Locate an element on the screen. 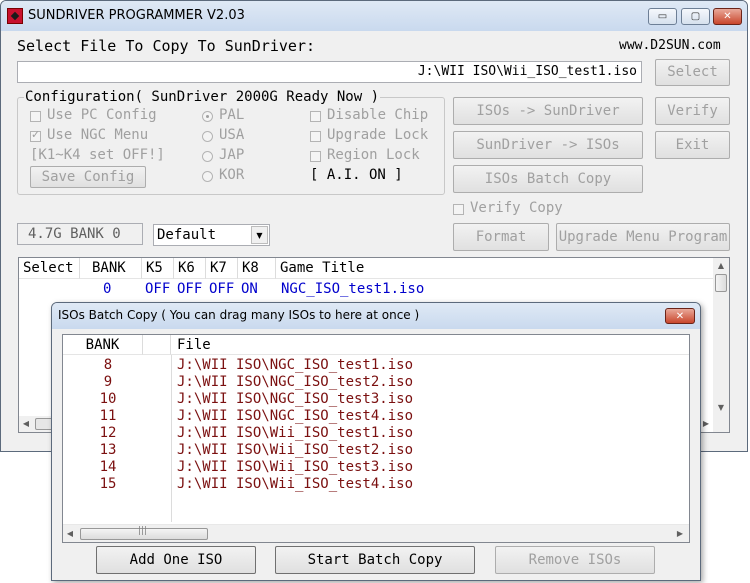  profile-dropdown: Default ▼ is located at coordinates (211, 235).